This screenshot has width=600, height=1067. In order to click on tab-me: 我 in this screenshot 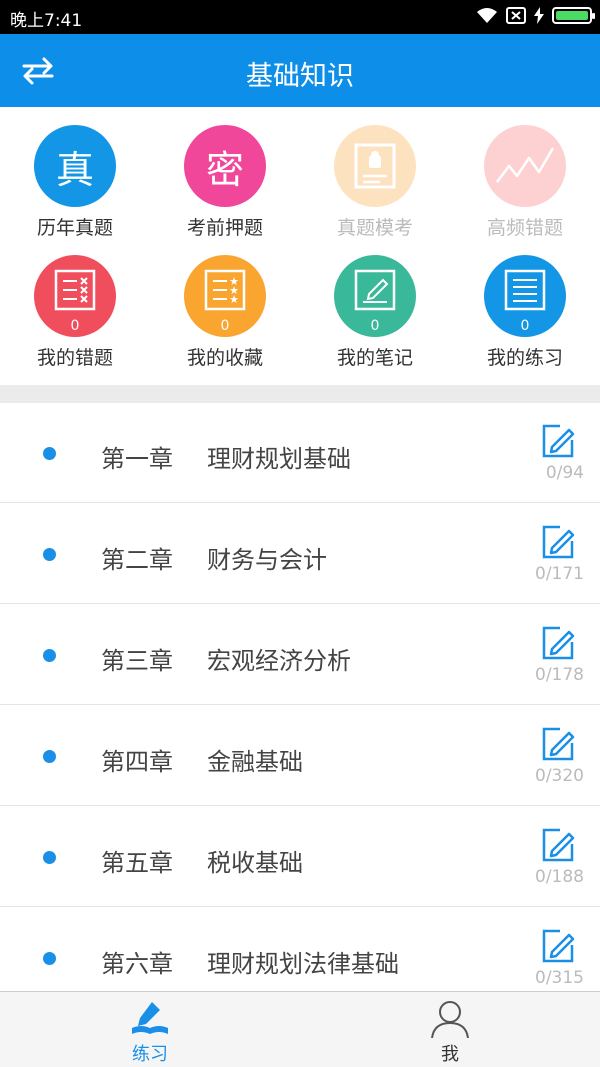, I will do `click(450, 1029)`.